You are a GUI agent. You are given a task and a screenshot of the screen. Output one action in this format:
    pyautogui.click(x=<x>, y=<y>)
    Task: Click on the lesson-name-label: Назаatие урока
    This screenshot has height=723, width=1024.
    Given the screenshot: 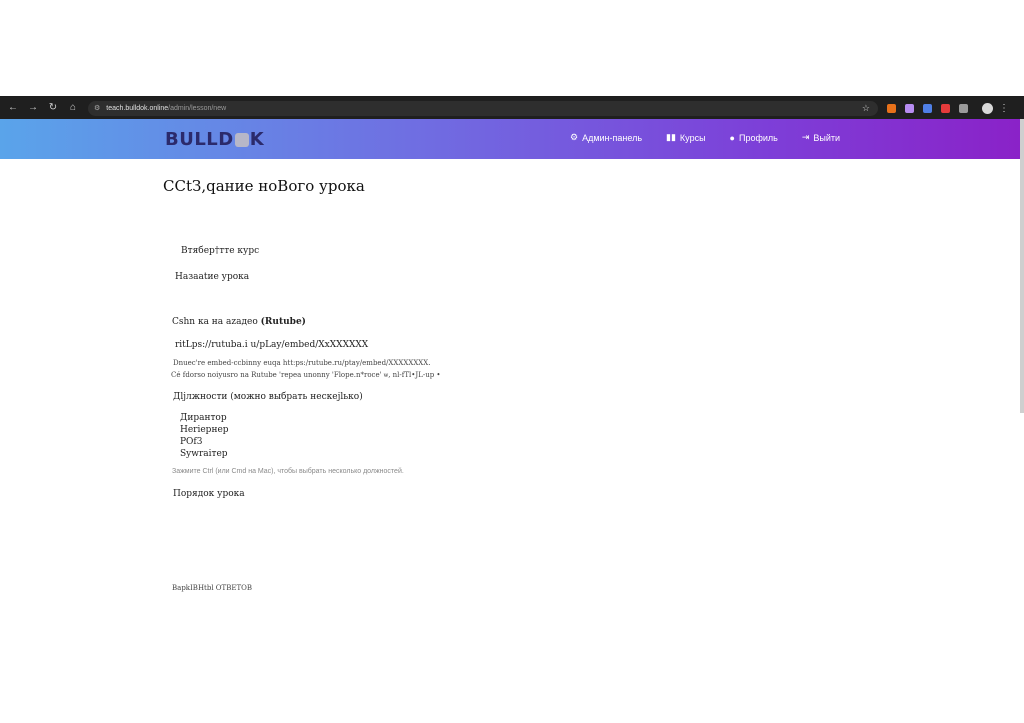 What is the action you would take?
    pyautogui.click(x=212, y=277)
    